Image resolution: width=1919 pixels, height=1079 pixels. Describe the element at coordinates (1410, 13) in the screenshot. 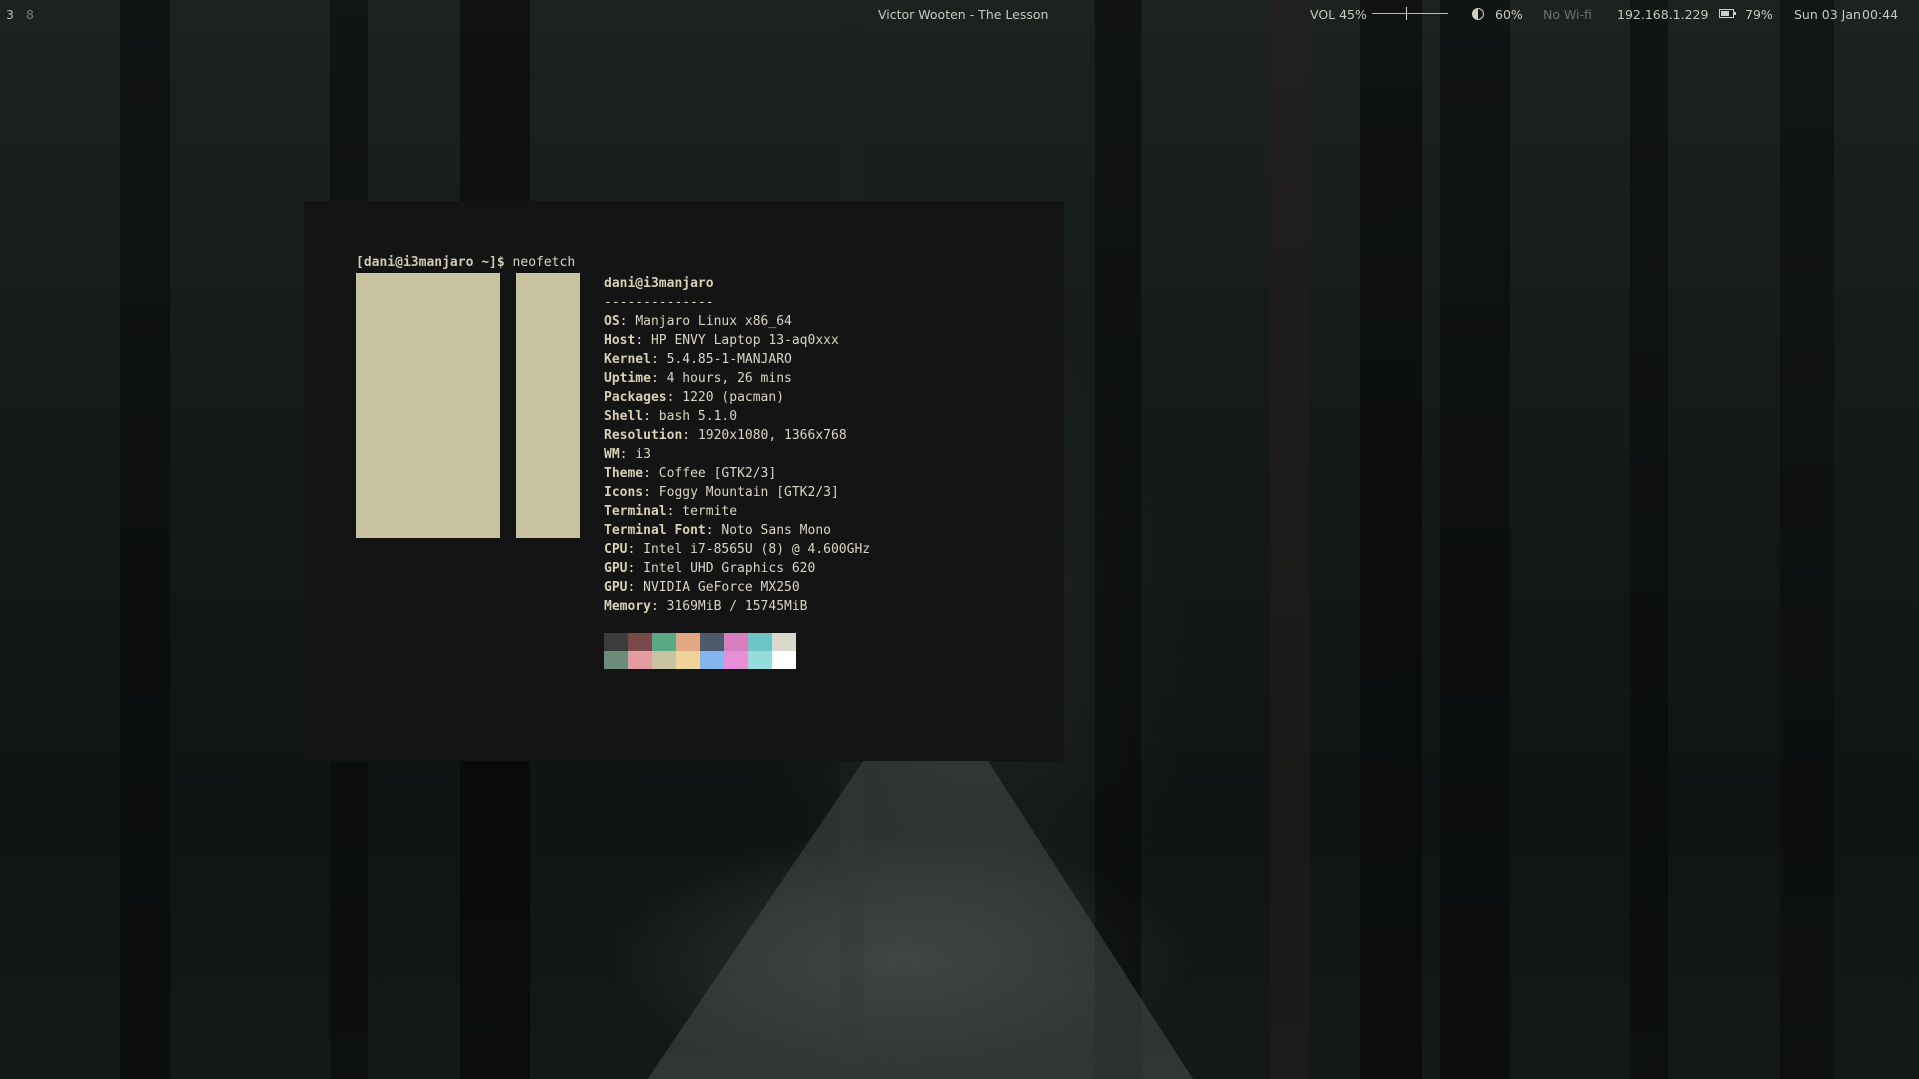

I see `volume-slider` at that location.